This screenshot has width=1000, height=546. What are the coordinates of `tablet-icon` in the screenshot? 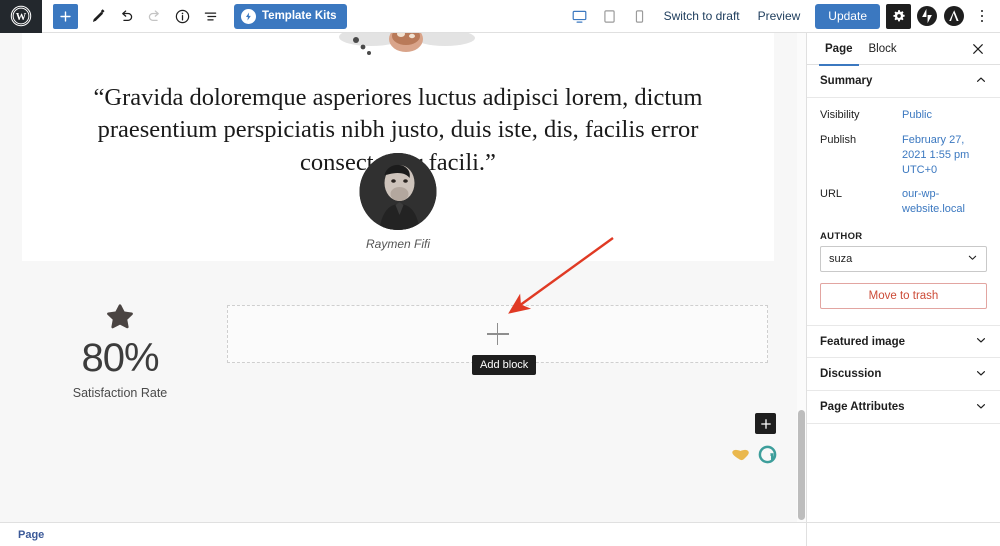 It's located at (609, 16).